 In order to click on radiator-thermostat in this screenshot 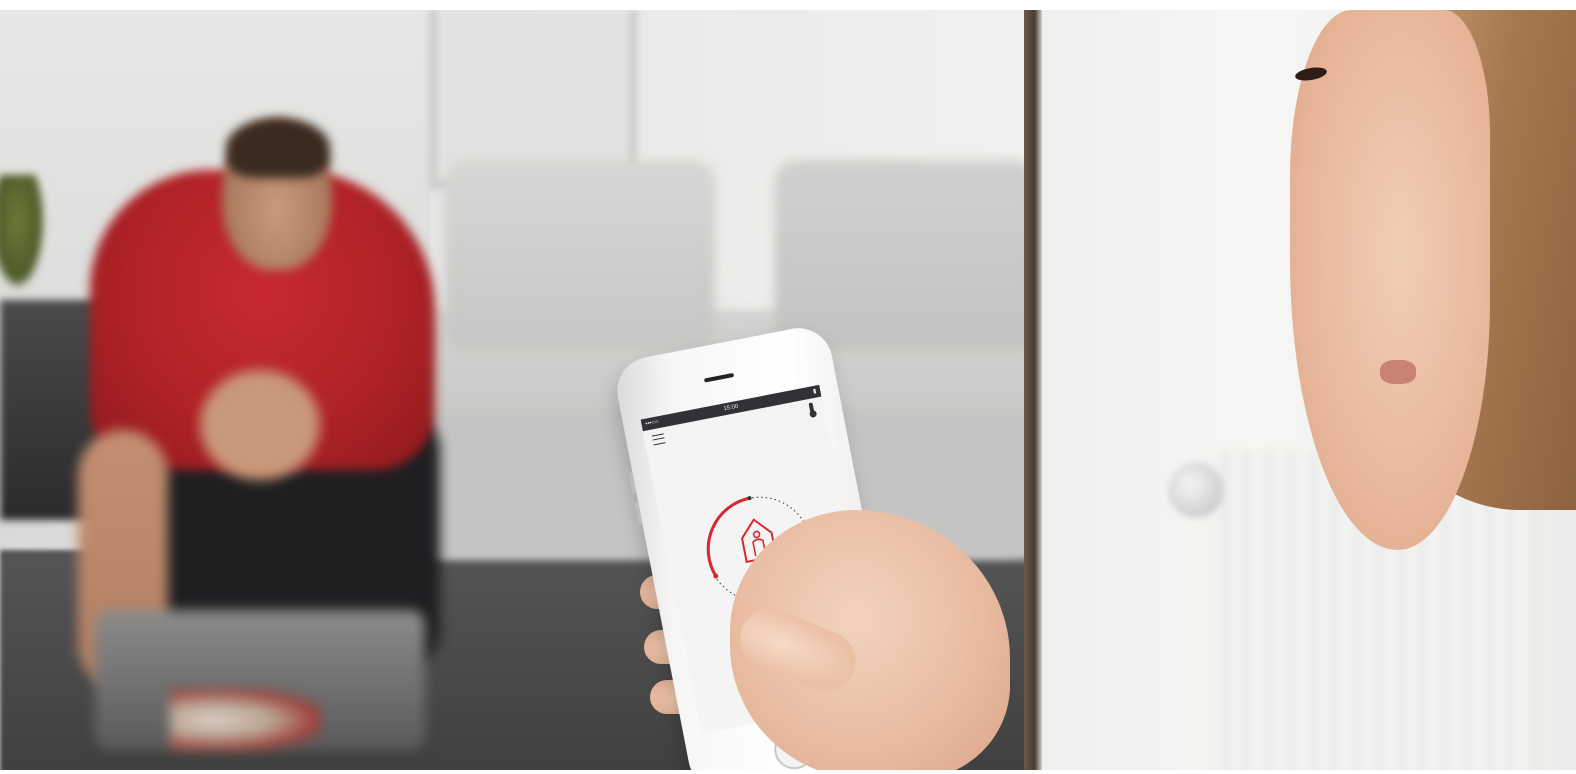, I will do `click(1196, 490)`.